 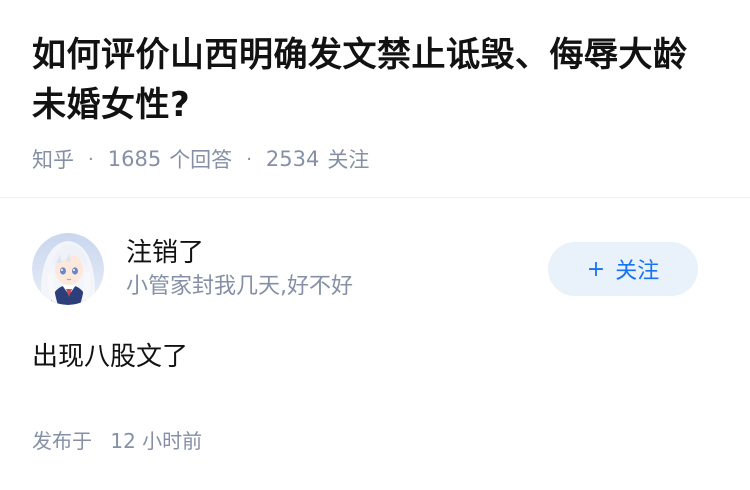 I want to click on author-info: 注销了 小管家封我几天,好不好, so click(x=337, y=269).